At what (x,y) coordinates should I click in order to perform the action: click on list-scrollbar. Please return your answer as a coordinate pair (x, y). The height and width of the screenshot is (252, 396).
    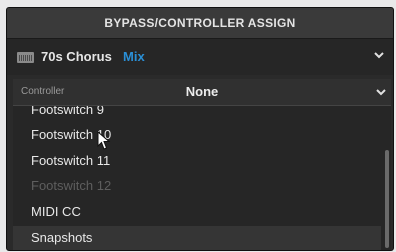
    Looking at the image, I should click on (387, 199).